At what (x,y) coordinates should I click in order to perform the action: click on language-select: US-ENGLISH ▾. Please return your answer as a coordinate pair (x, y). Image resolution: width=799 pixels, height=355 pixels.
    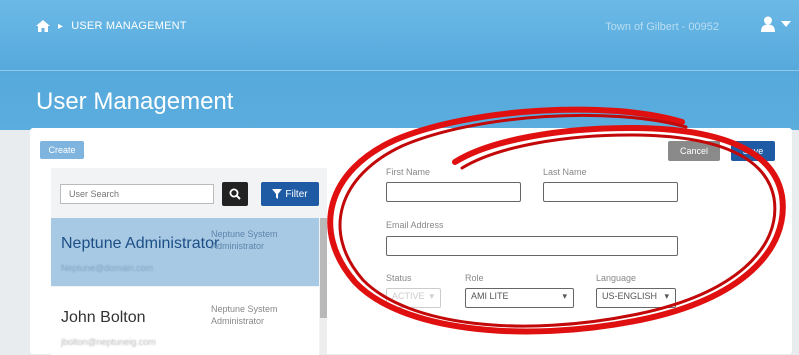
    Looking at the image, I should click on (636, 298).